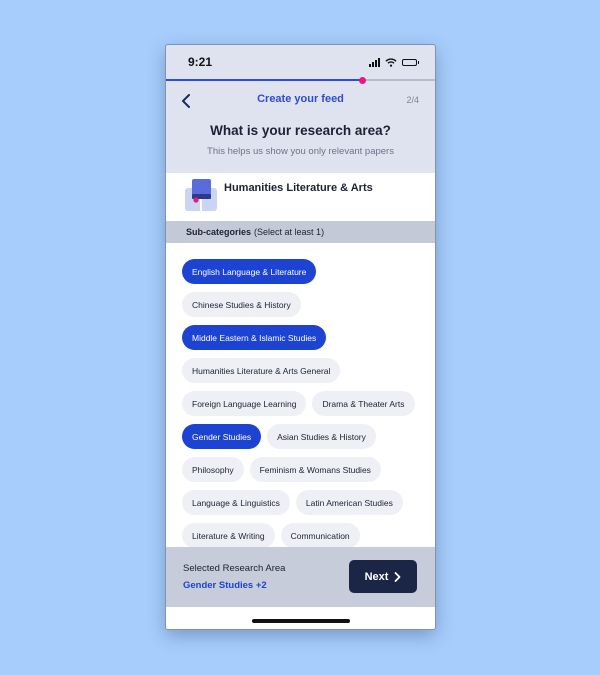  I want to click on progress-indicator-dot, so click(362, 80).